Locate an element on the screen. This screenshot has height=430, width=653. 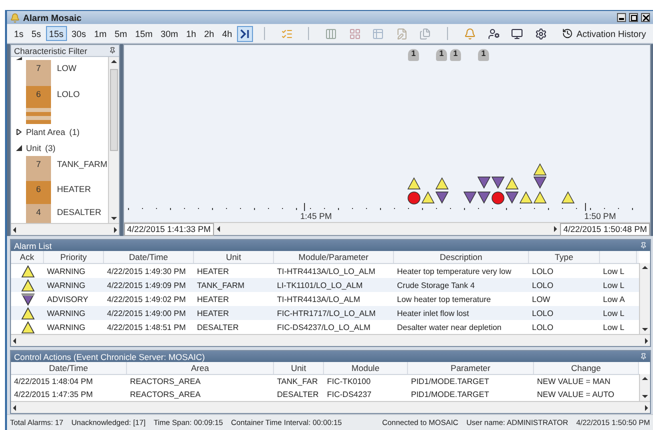
history-icon is located at coordinates (568, 33).